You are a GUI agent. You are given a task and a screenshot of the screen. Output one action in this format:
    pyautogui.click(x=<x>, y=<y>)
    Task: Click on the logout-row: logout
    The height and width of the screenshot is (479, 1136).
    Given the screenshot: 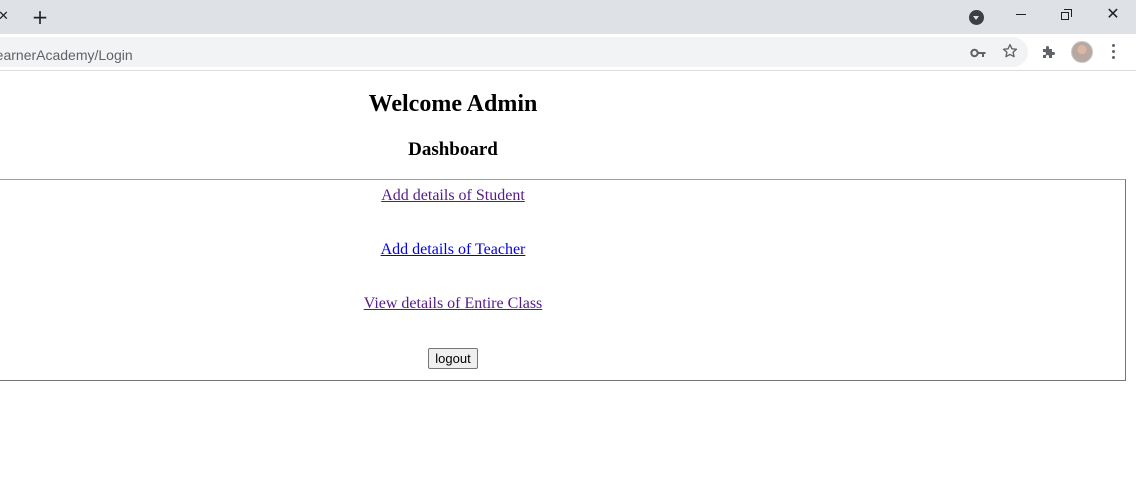 What is the action you would take?
    pyautogui.click(x=453, y=358)
    